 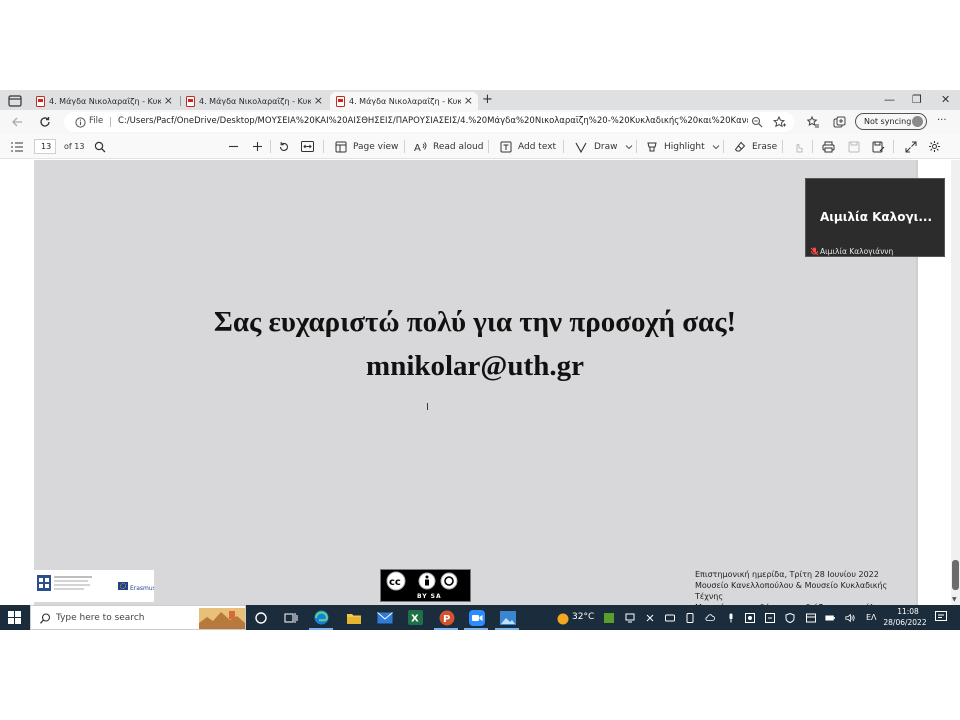 I want to click on highlighter-icon, so click(x=651, y=146).